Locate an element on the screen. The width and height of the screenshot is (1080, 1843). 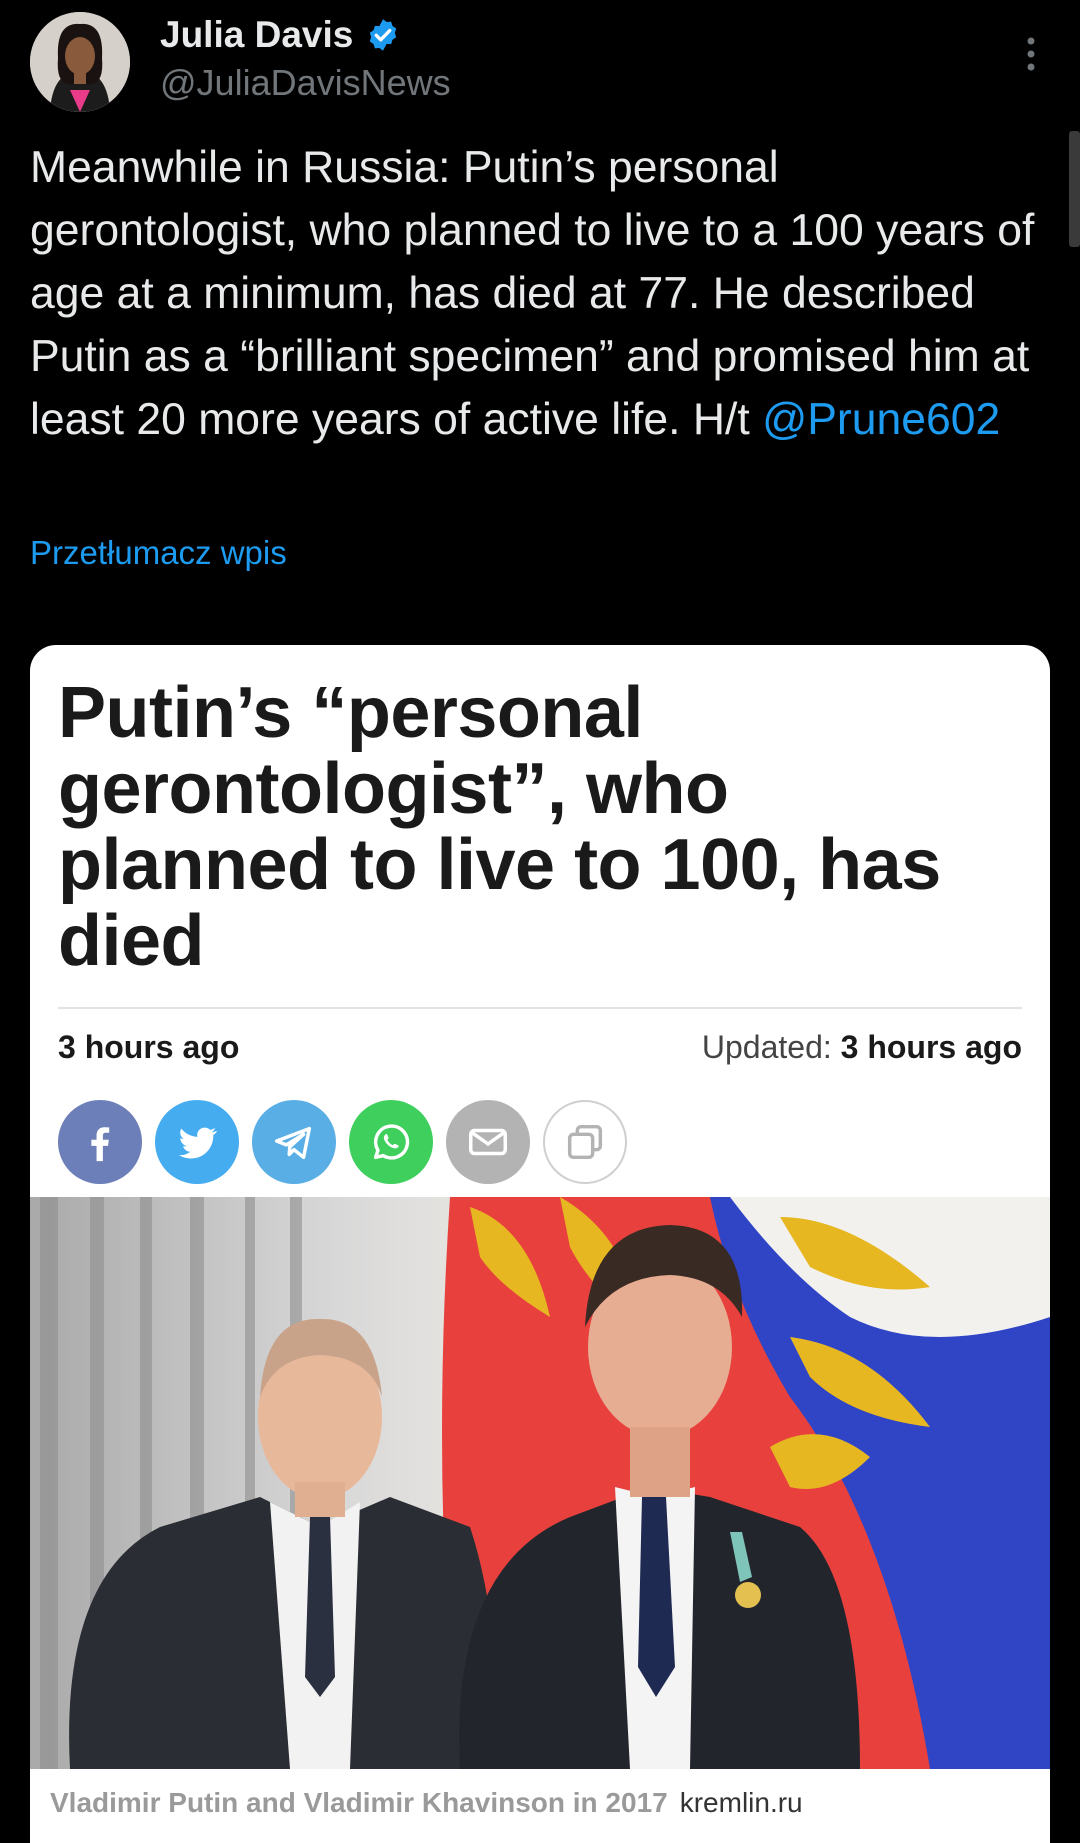
whatsapp-icon is located at coordinates (391, 1142).